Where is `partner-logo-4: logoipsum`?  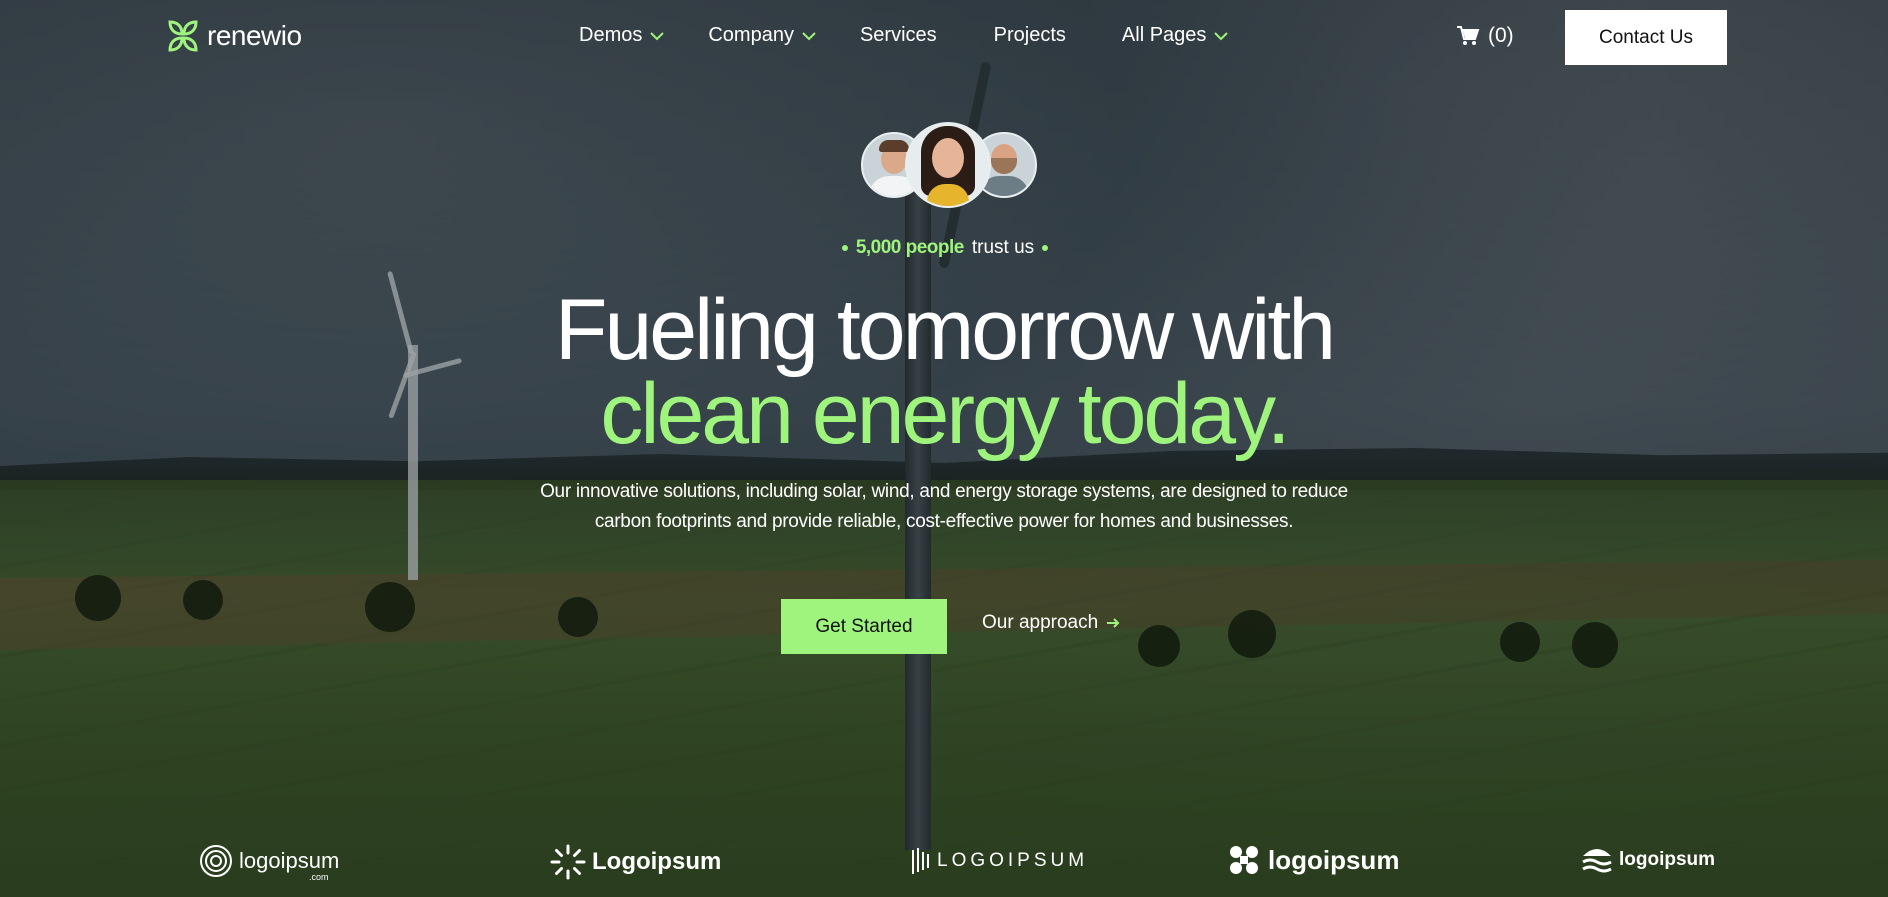
partner-logo-4: logoipsum is located at coordinates (1312, 860).